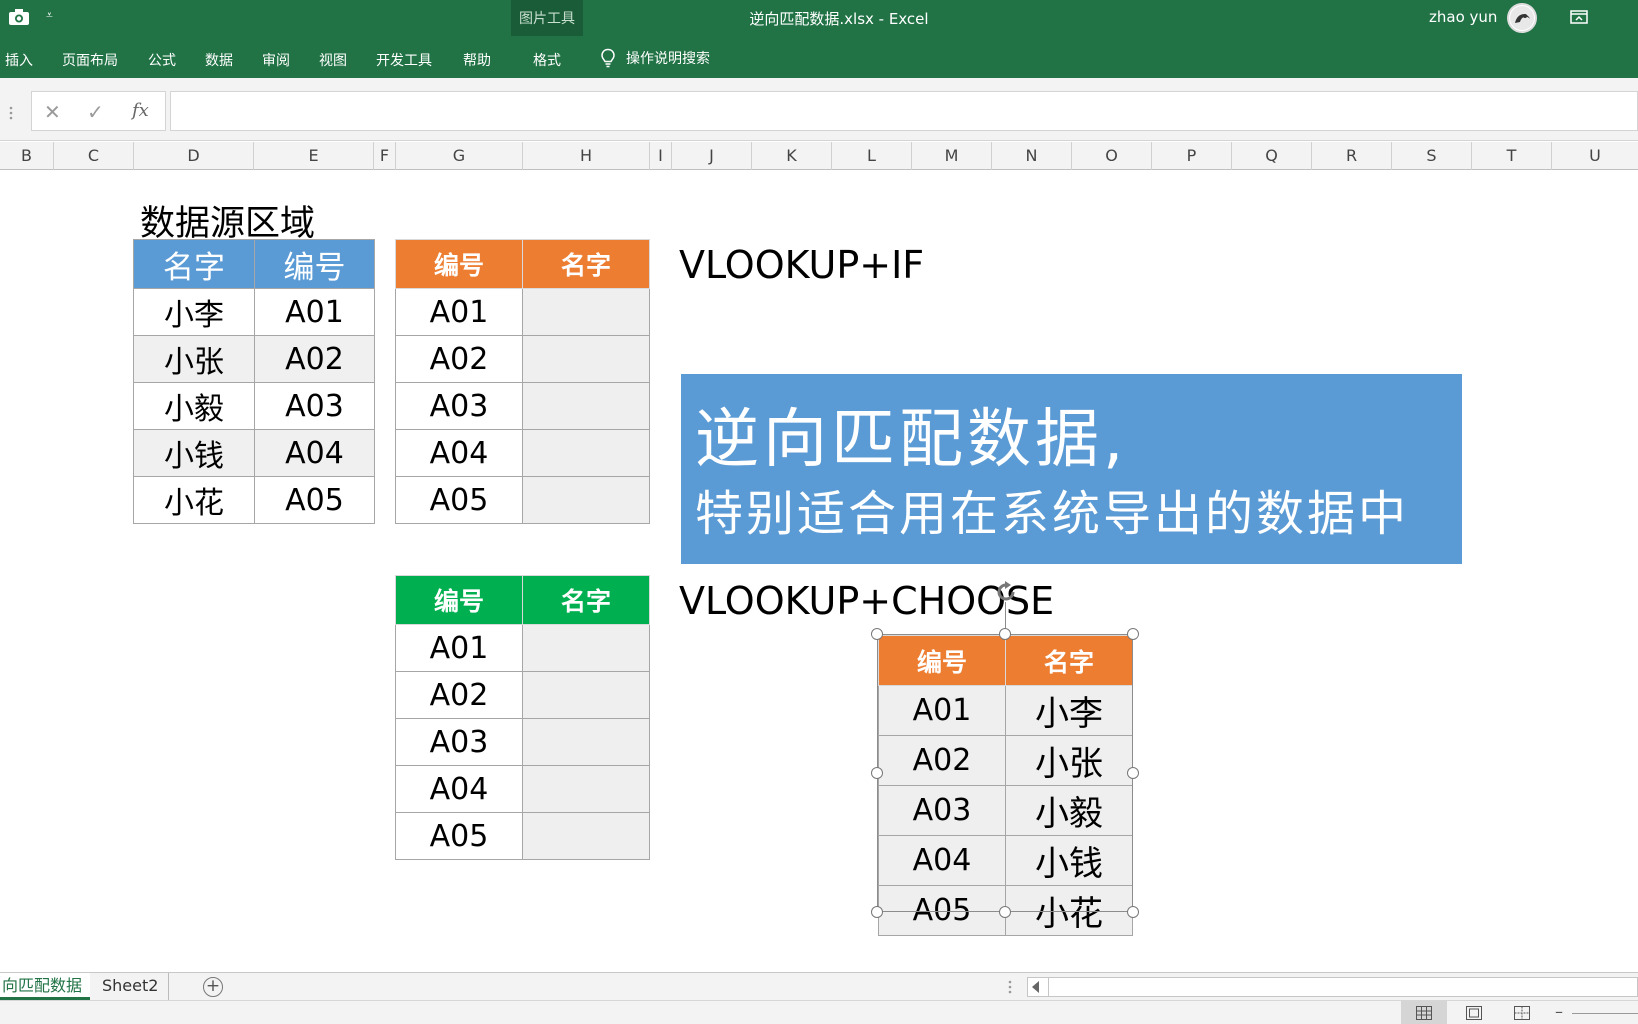 This screenshot has width=1638, height=1024. I want to click on table-cell: 小李, so click(194, 312).